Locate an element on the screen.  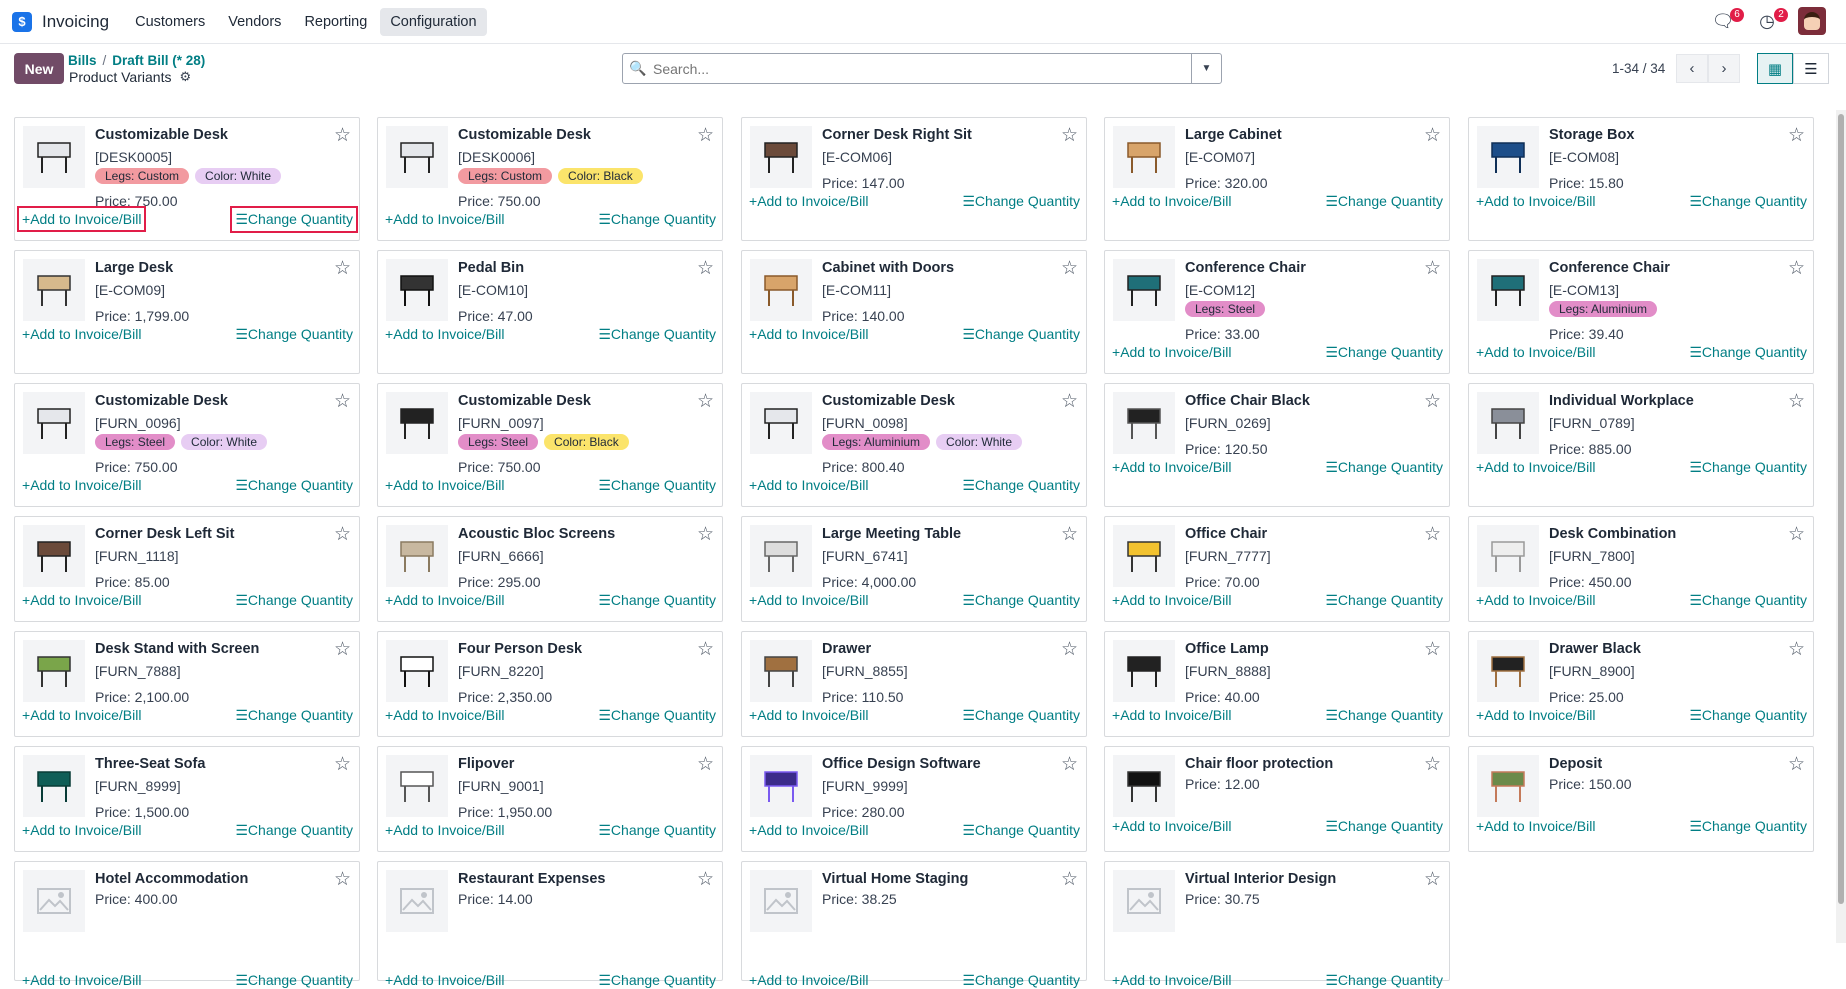
list-view-button: ☰ is located at coordinates (1811, 68).